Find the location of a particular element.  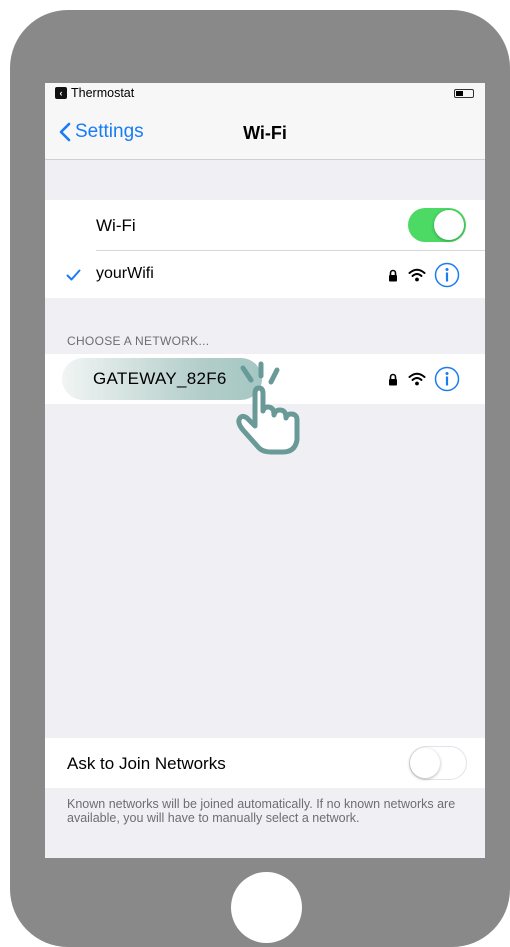

status-bar: ‹ Thermostat is located at coordinates (265, 93).